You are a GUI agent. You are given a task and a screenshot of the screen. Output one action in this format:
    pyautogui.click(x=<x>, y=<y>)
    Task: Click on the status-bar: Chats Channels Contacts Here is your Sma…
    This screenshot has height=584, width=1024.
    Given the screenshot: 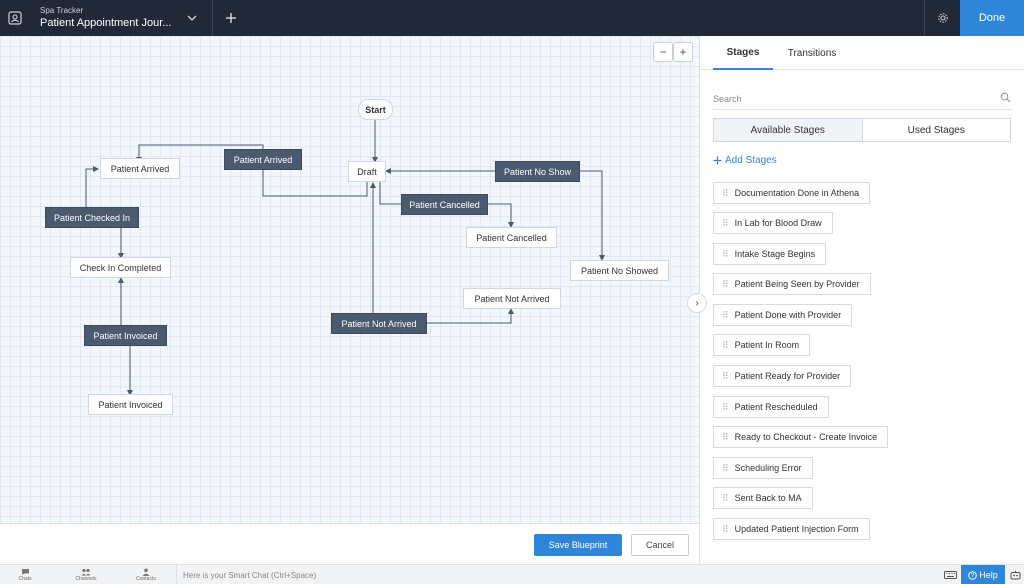 What is the action you would take?
    pyautogui.click(x=512, y=574)
    